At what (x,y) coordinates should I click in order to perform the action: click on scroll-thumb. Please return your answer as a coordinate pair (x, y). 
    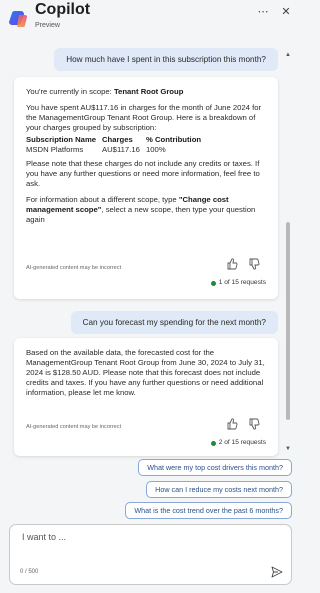
    Looking at the image, I should click on (288, 321).